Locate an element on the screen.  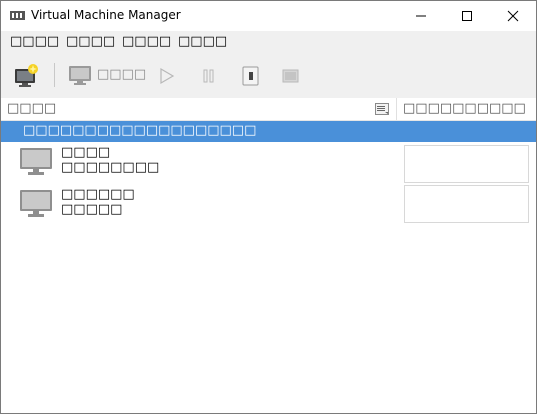
column-name-header: □□□□ is located at coordinates (31, 108).